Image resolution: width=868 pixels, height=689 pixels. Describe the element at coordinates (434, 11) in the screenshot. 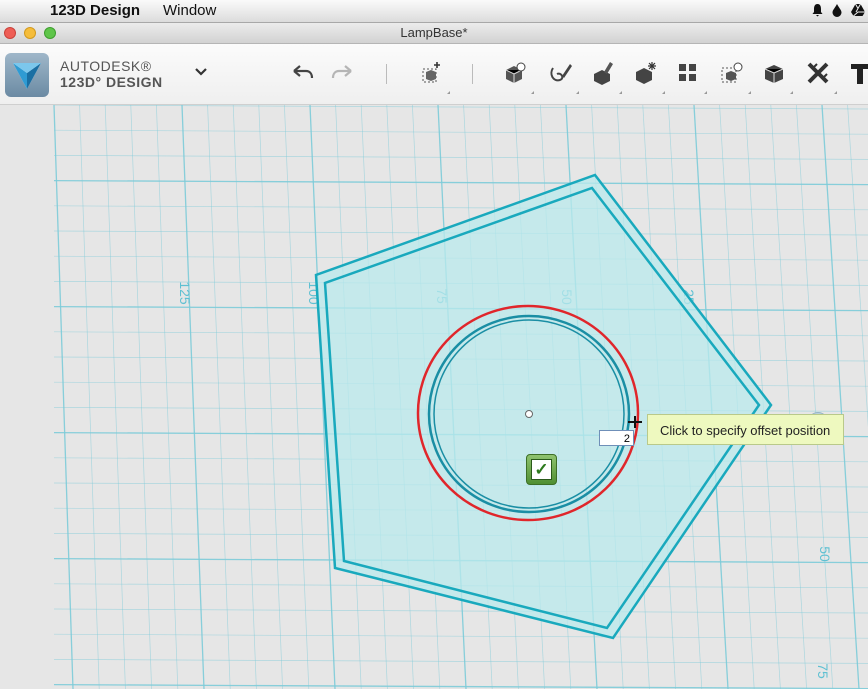

I see `menu-bar: 123D Design Window` at that location.